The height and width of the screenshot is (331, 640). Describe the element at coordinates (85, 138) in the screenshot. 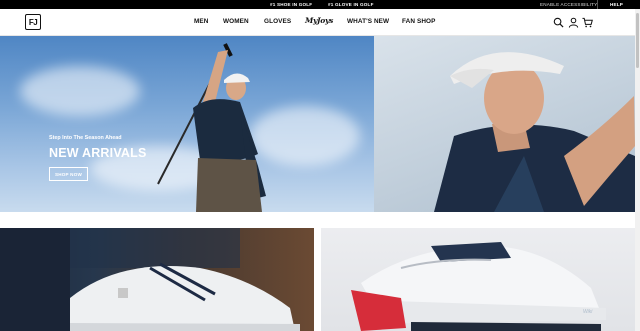

I see `hero-eyebrow: Step Into The Season Ahead` at that location.